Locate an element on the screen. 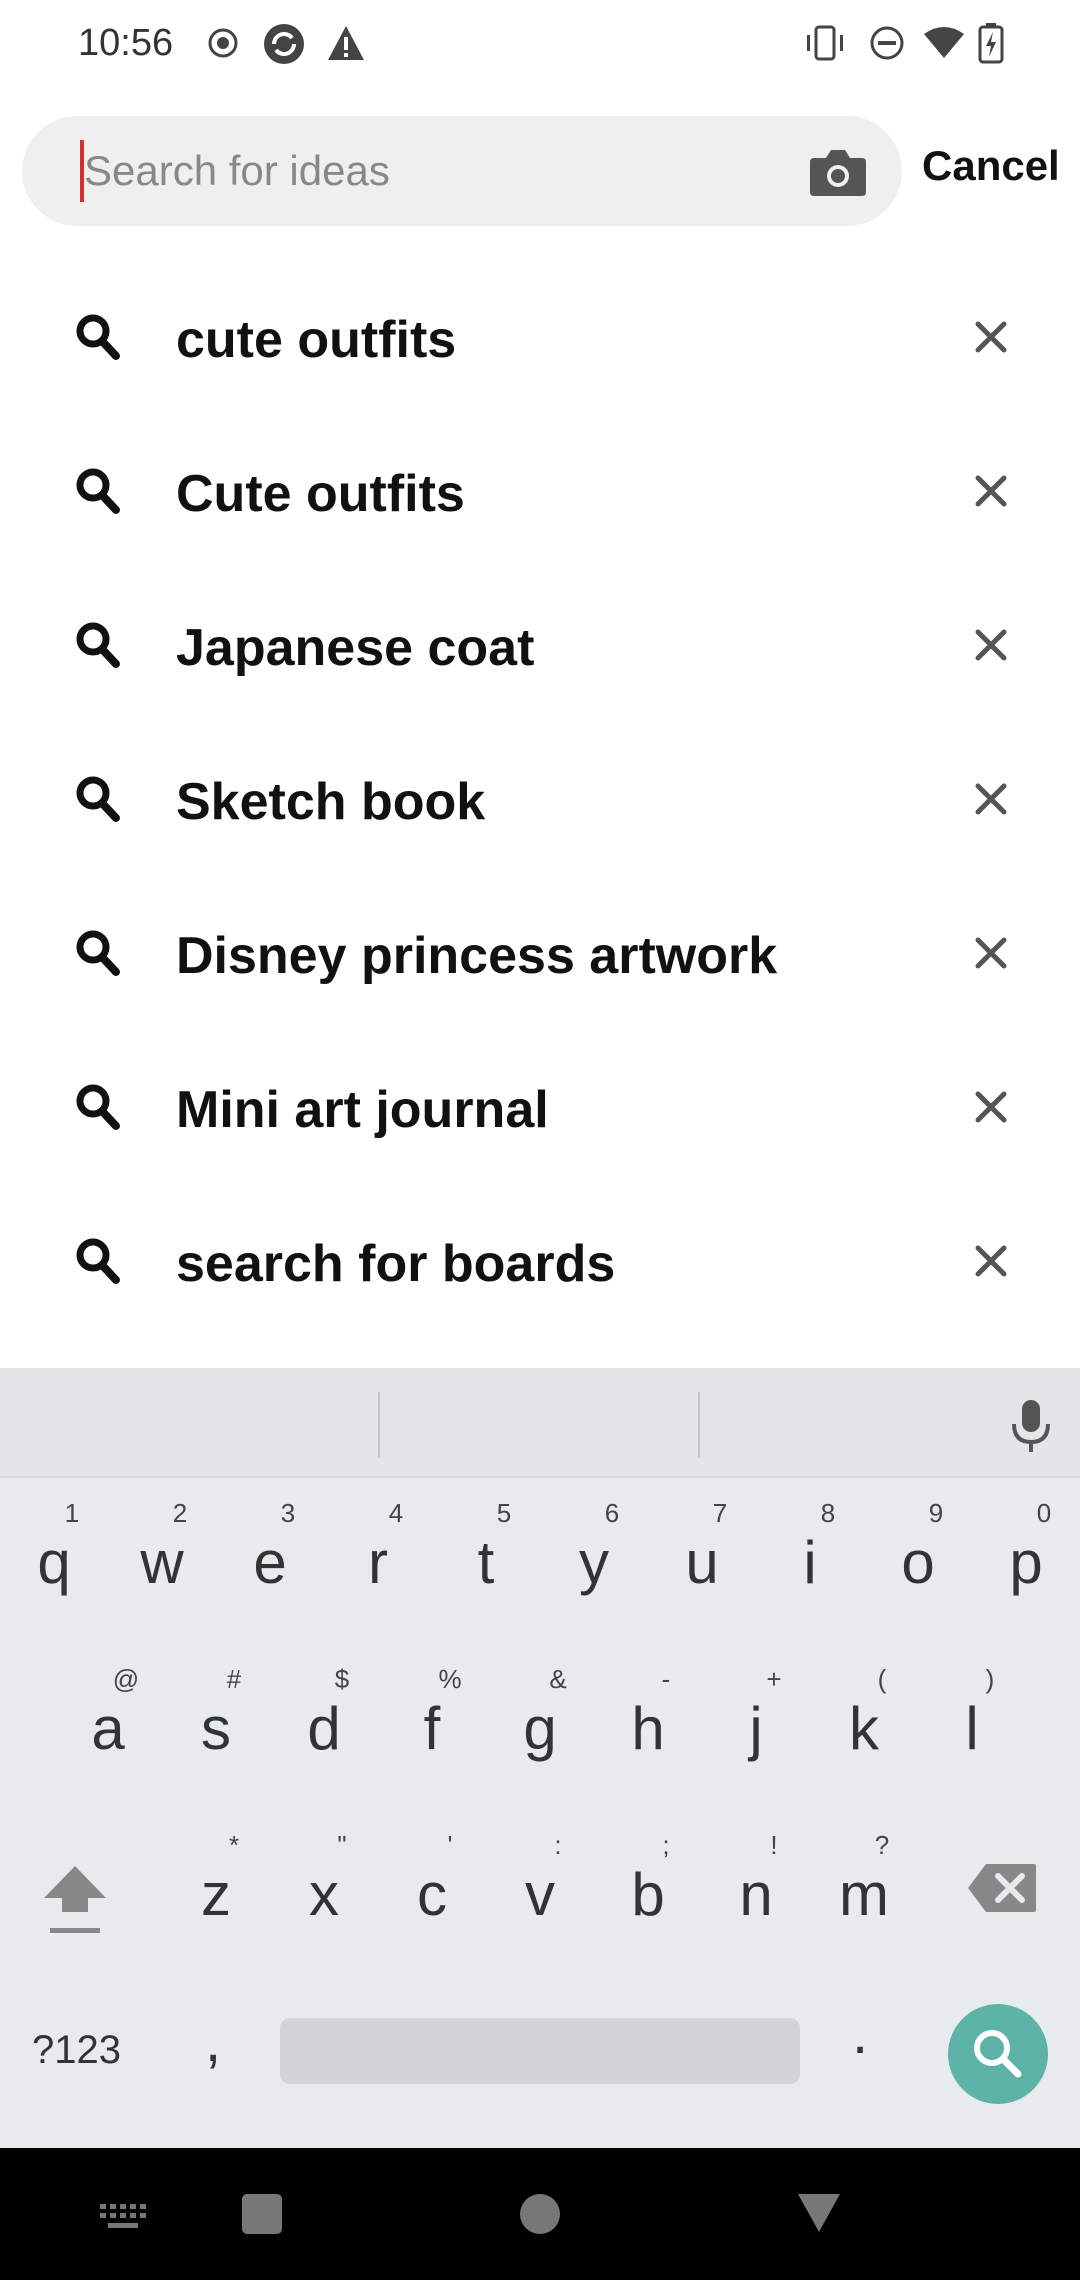  search-action-button is located at coordinates (998, 2054).